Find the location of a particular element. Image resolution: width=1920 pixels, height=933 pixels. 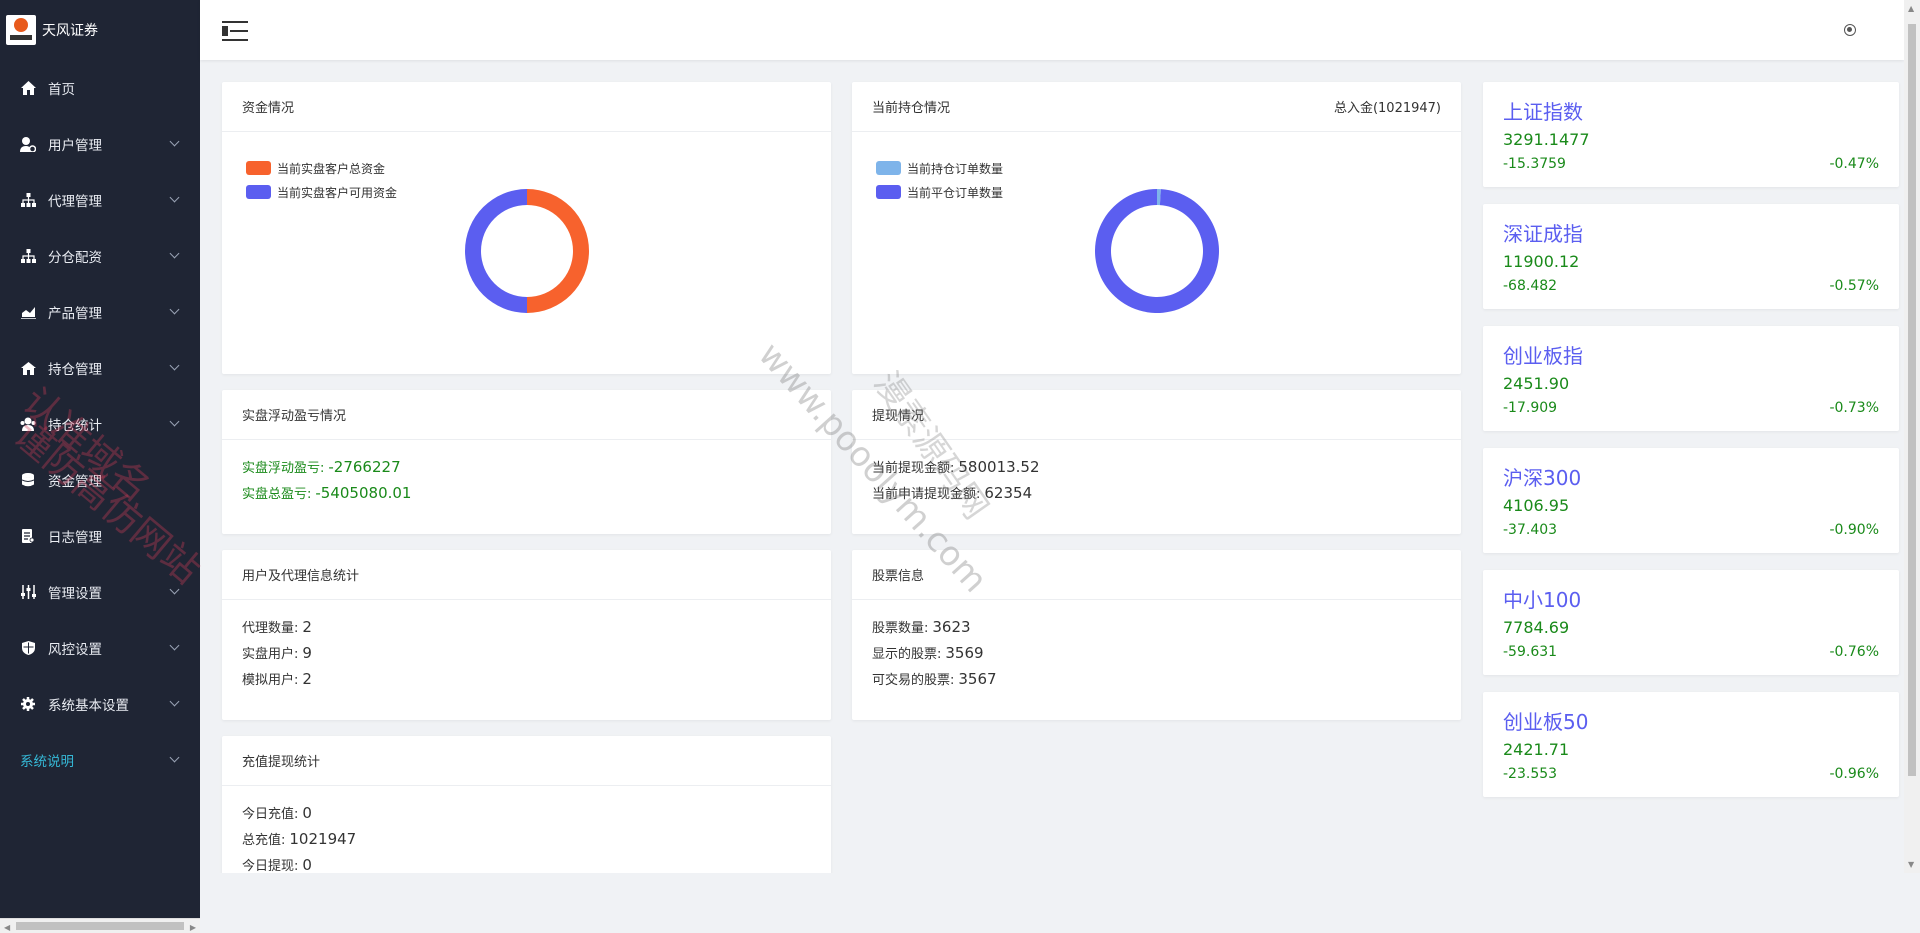

stat-value: 2 is located at coordinates (307, 627).